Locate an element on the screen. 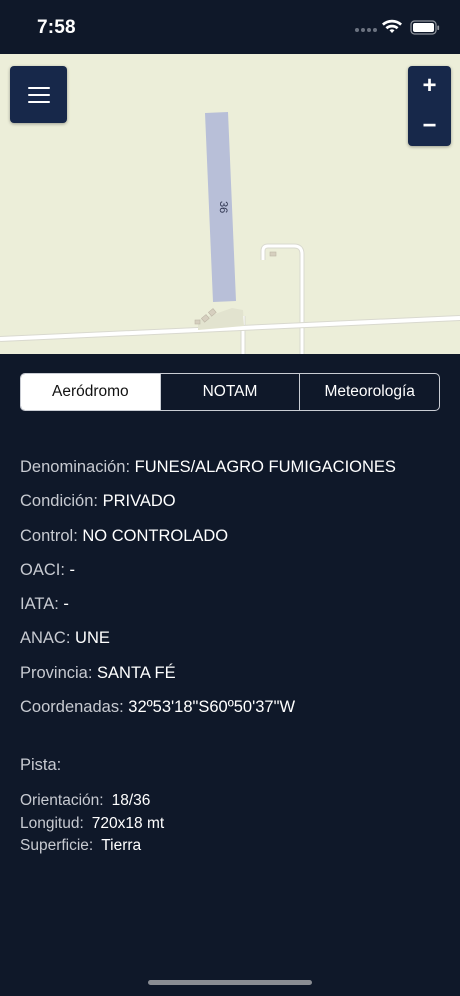 This screenshot has height=996, width=460. provincia-value: SANTA FÉ is located at coordinates (136, 672).